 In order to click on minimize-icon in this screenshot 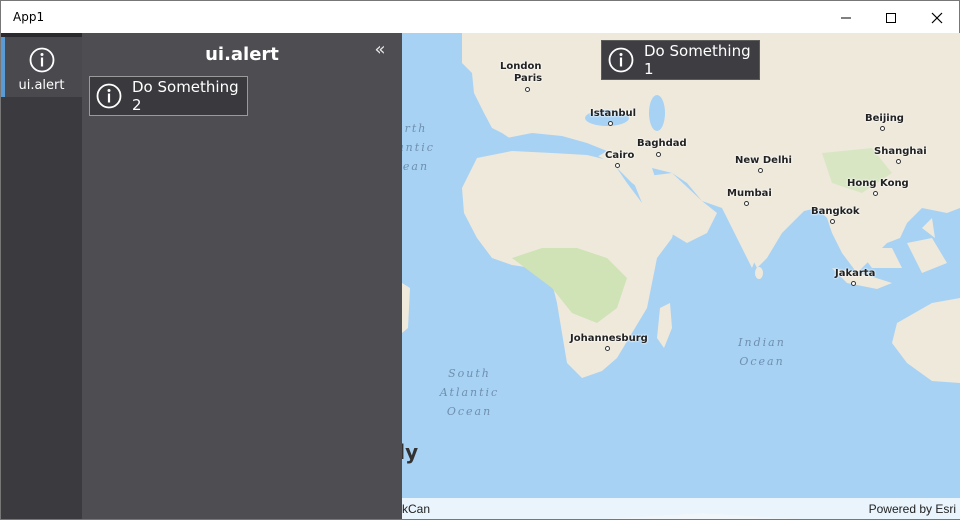, I will do `click(846, 17)`.